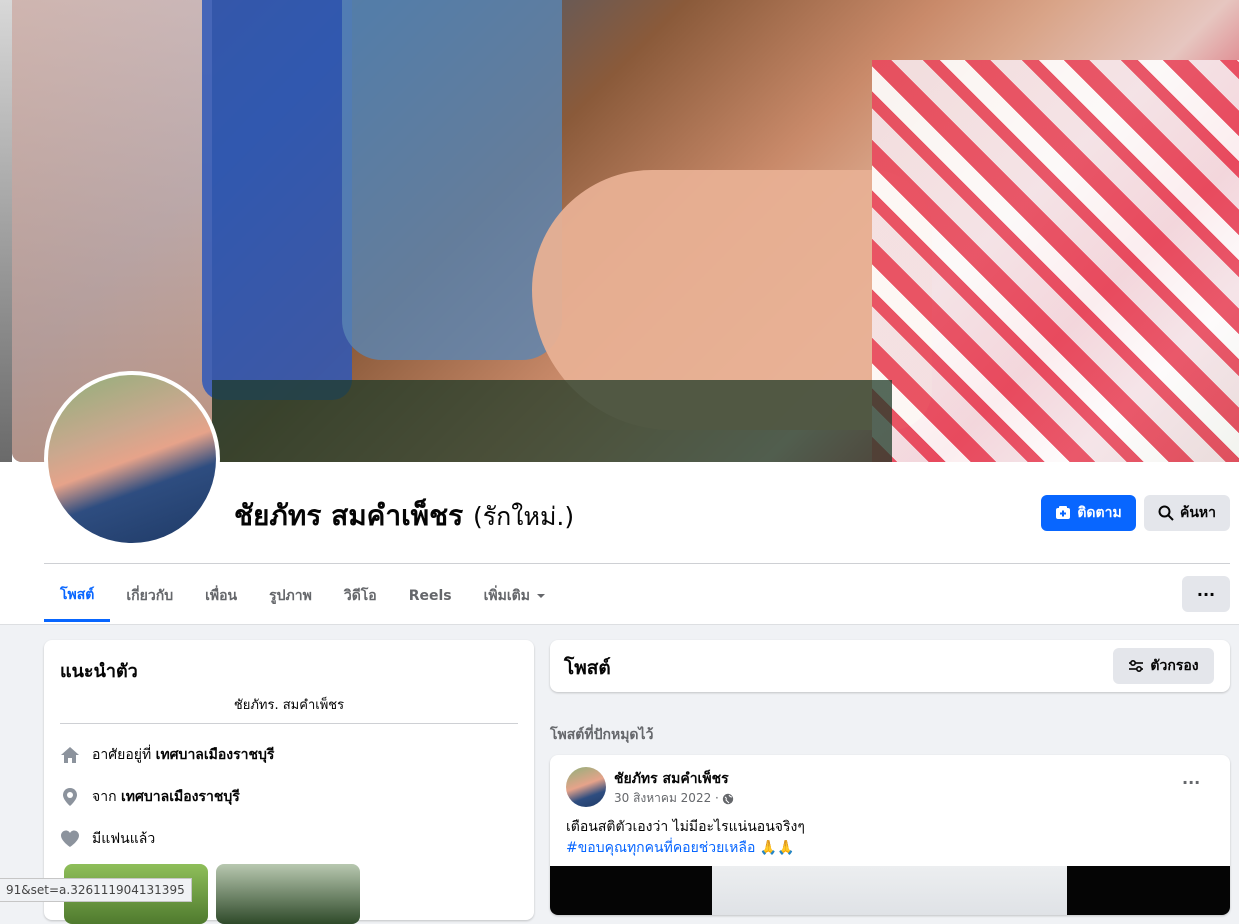  Describe the element at coordinates (602, 735) in the screenshot. I see `pinned-posts-label: โพสต์ที่ปักหมุดไว้` at that location.